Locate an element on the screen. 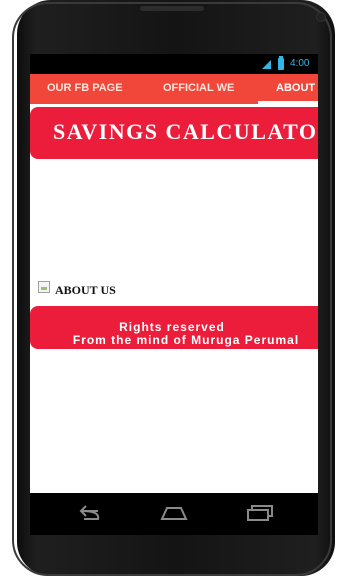 This screenshot has height=576, width=344. tab-bar: OUR FB PAGE OFFICIAL WE ABOUT is located at coordinates (174, 89).